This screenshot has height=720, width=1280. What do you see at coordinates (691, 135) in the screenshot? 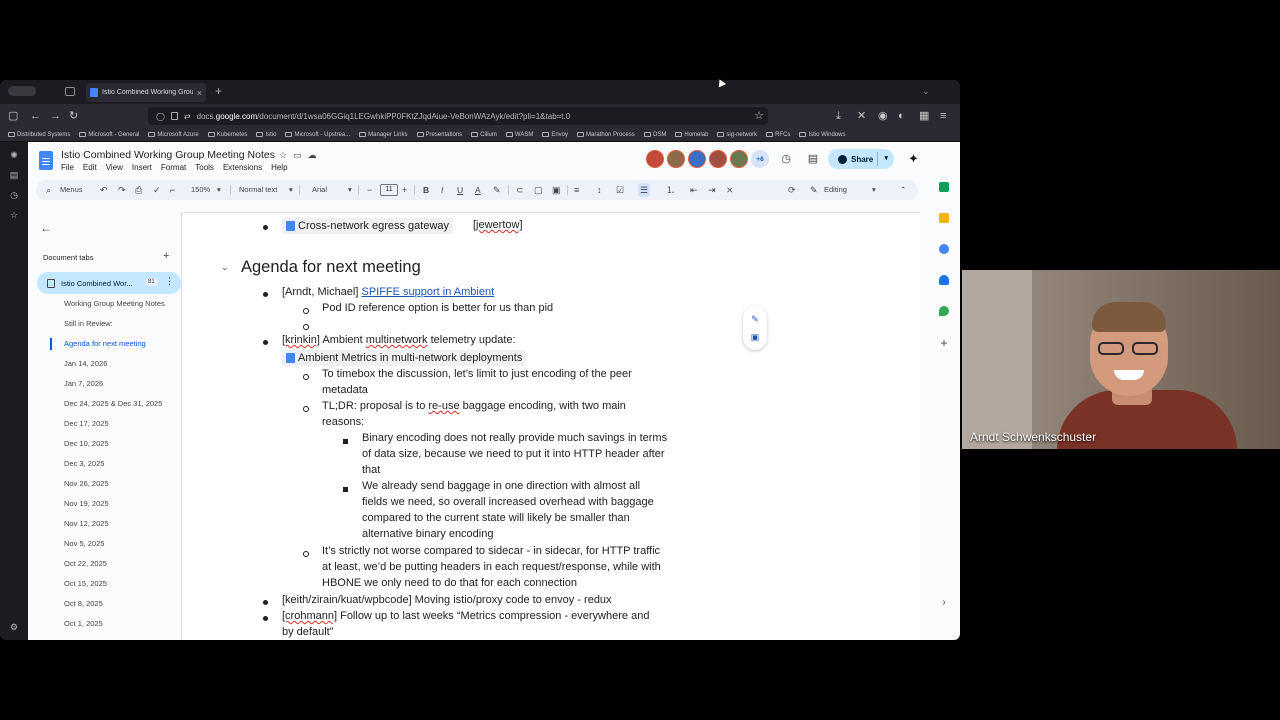
I see `bookmark-item: Homelab` at bounding box center [691, 135].